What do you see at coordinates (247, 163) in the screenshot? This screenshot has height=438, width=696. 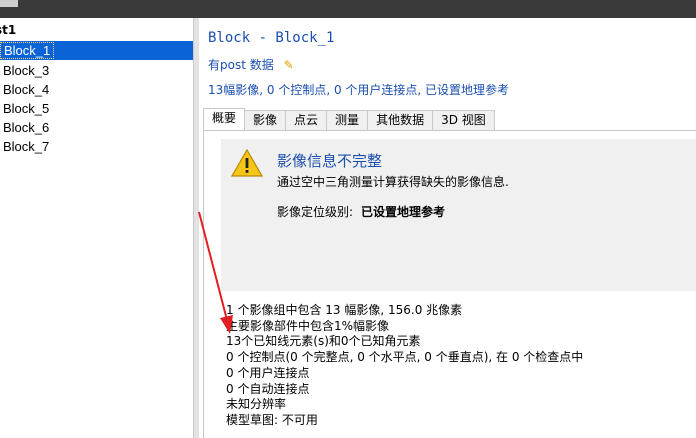 I see `warning-icon` at bounding box center [247, 163].